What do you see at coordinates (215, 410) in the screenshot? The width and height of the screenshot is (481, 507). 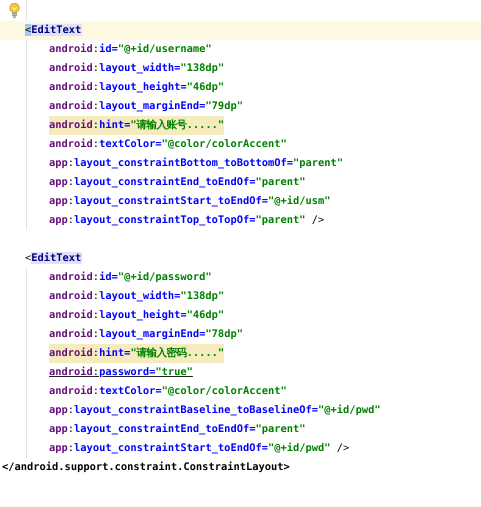 I see `code-line: app:layout_constraintBaseline_toBaselineOf="@+id/pwd"` at bounding box center [215, 410].